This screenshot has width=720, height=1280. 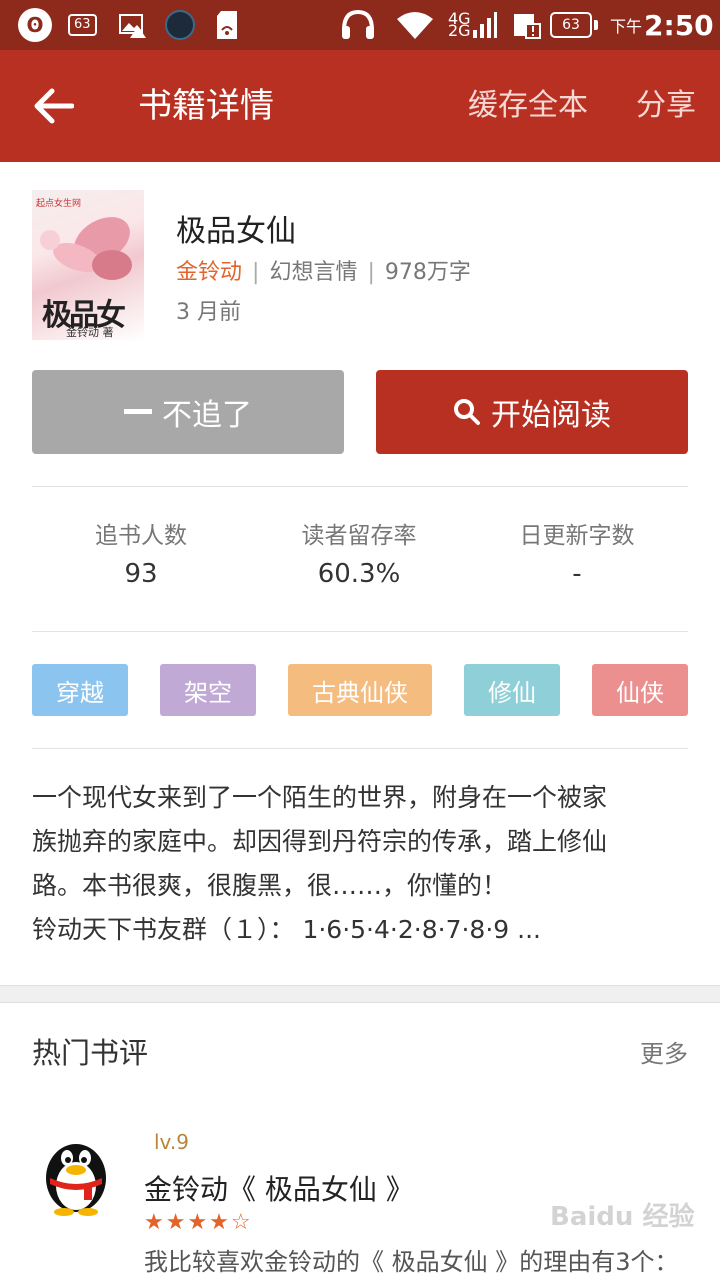 I want to click on hot-reviews-title: 热门书评, so click(x=90, y=1053).